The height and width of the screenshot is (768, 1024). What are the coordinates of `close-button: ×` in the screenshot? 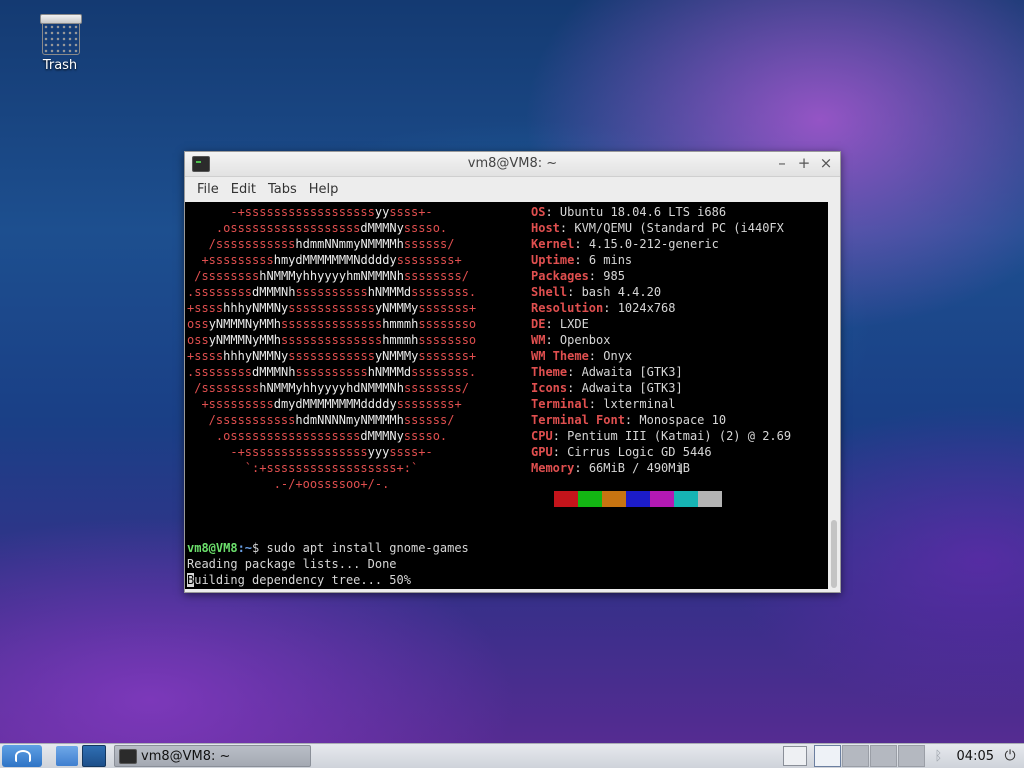 It's located at (826, 163).